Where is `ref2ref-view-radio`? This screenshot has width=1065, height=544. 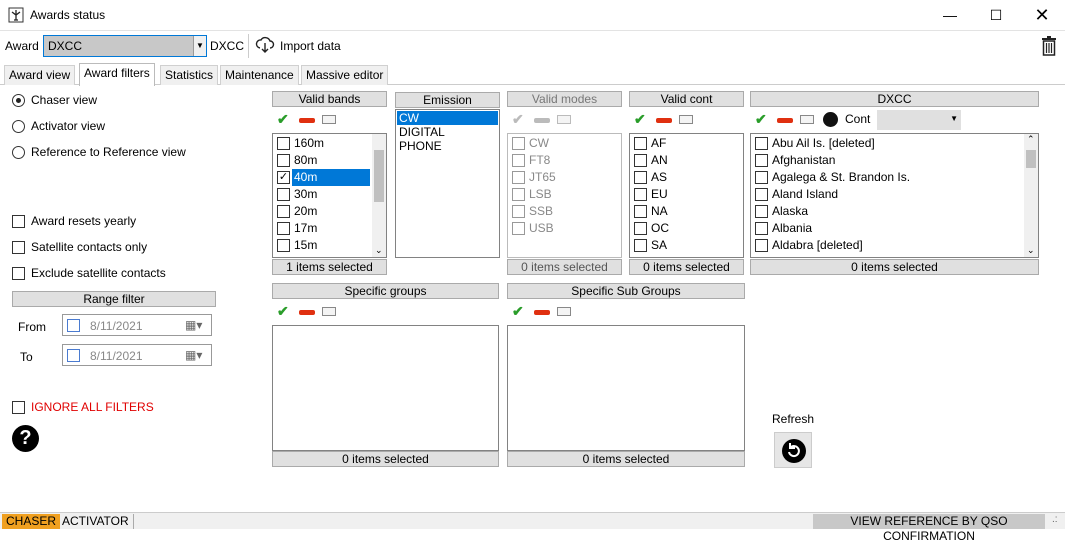
ref2ref-view-radio is located at coordinates (18, 152).